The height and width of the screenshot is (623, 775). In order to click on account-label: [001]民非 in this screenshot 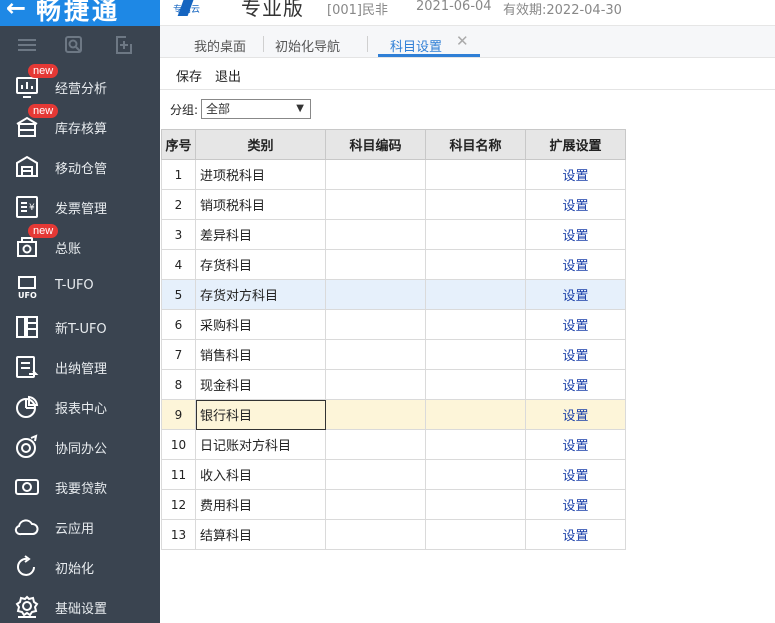, I will do `click(357, 10)`.